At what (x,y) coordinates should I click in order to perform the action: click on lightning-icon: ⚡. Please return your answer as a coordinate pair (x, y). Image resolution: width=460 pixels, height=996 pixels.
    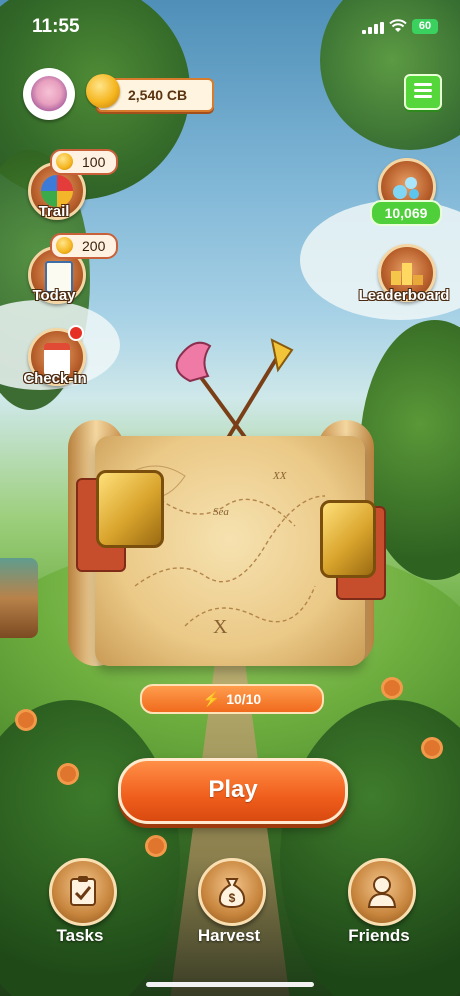
    Looking at the image, I should click on (211, 699).